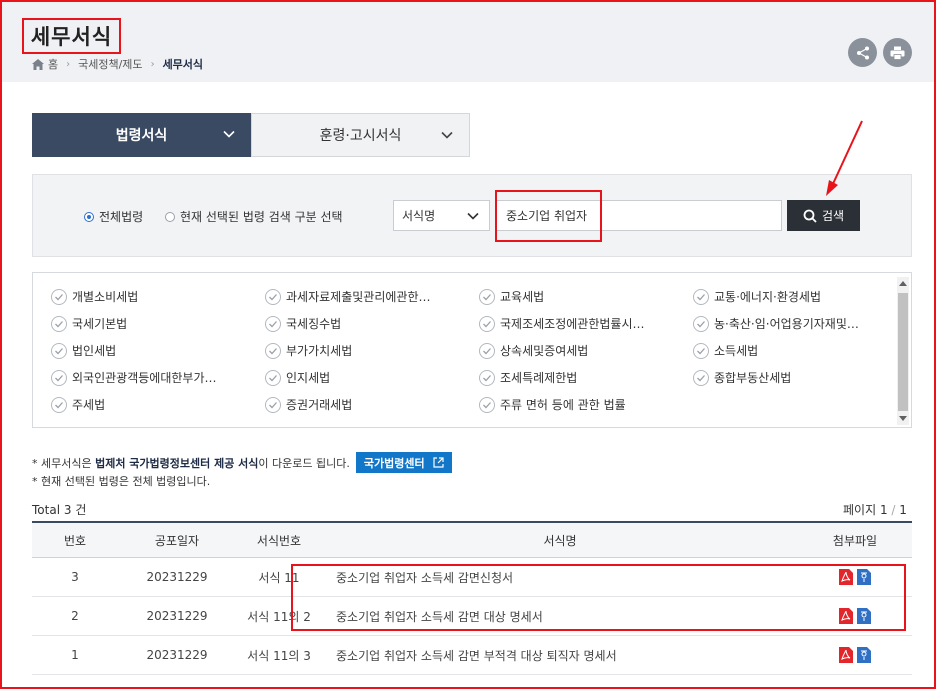  Describe the element at coordinates (261, 217) in the screenshot. I see `radio-label: 현재 선택된 법령 검색 구분 선택` at that location.